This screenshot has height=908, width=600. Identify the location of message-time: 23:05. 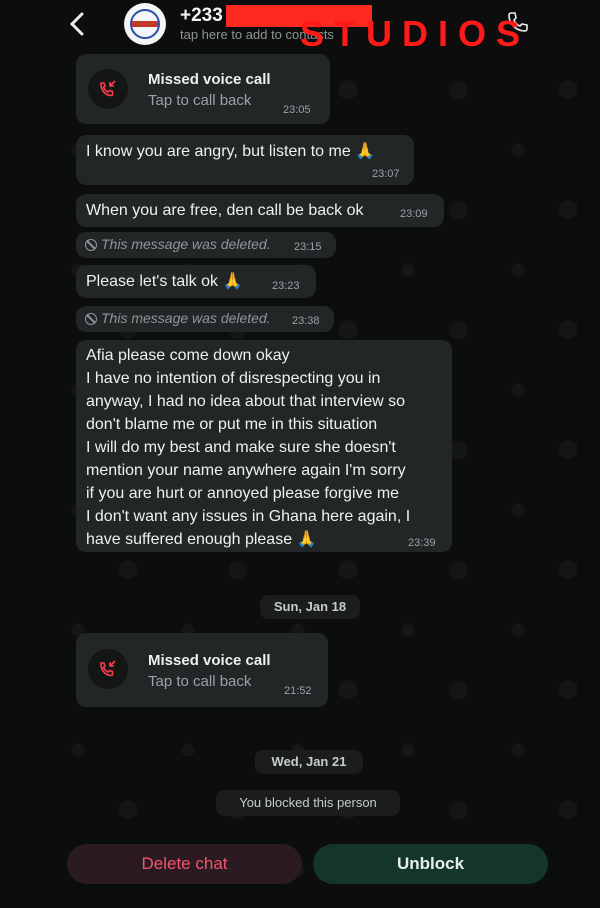
(297, 110).